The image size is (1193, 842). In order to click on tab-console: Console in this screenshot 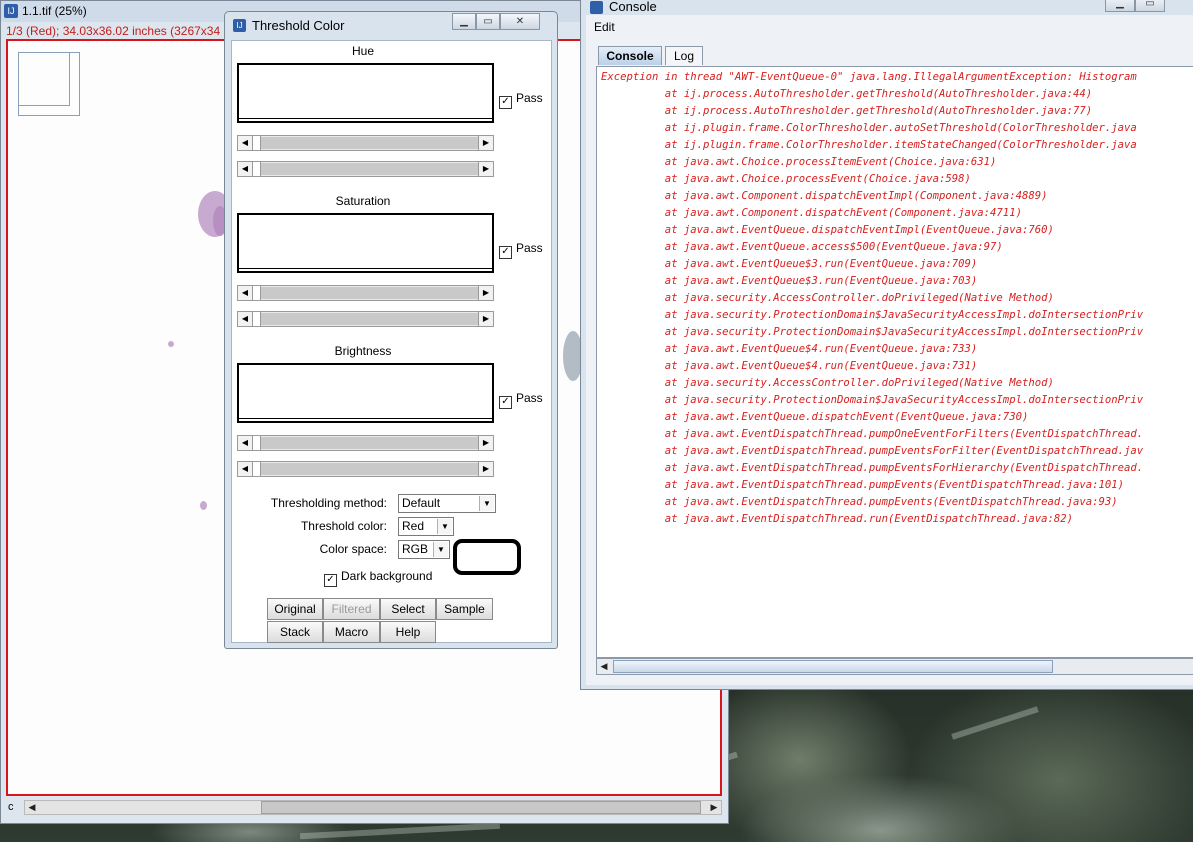, I will do `click(630, 55)`.